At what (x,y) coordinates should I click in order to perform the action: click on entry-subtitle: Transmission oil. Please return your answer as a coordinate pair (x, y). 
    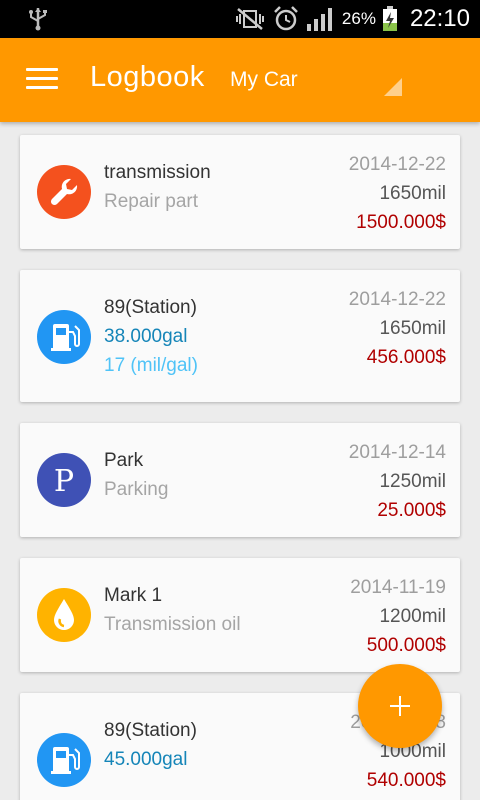
    Looking at the image, I should click on (172, 624).